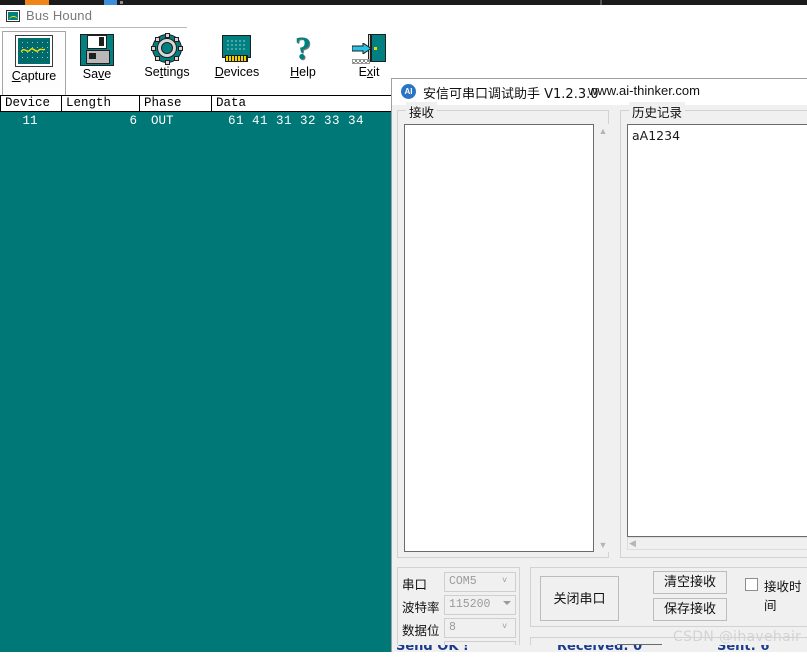 The width and height of the screenshot is (807, 657). Describe the element at coordinates (121, 2) in the screenshot. I see `taskbar-segment-dot` at that location.